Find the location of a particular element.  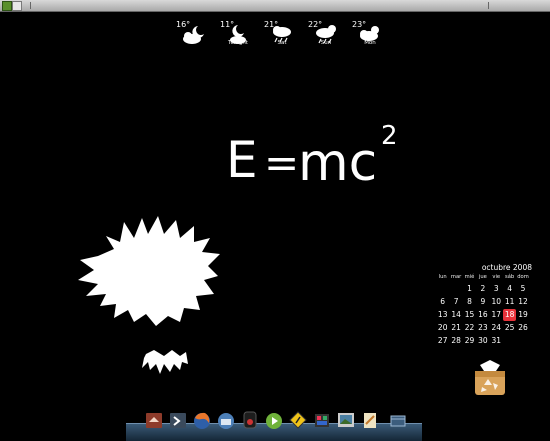

equation-e: E is located at coordinates (242, 160).